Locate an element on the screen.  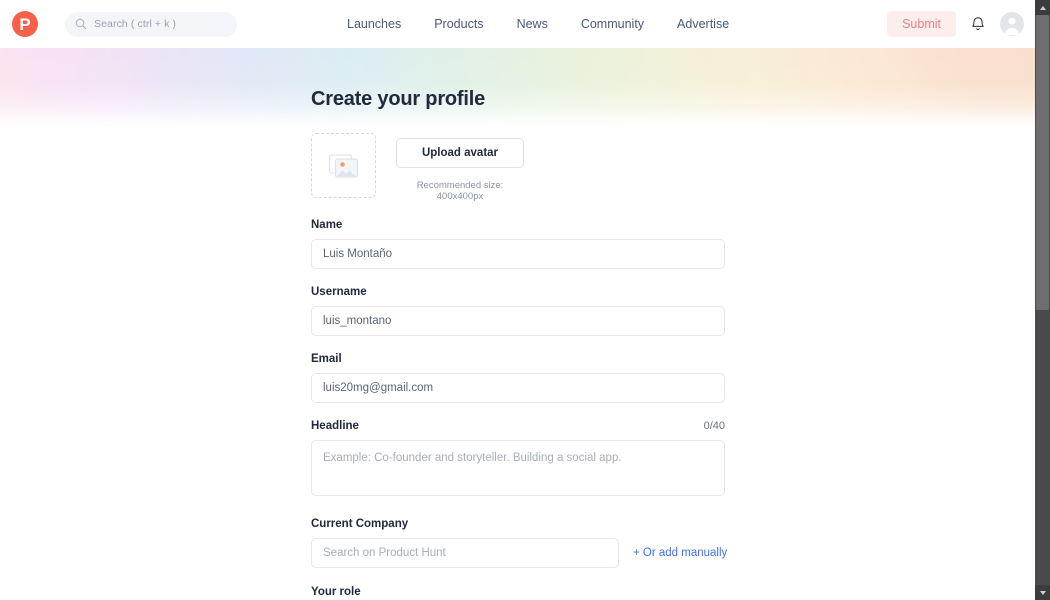
header-actions: Submit is located at coordinates (961, 24).